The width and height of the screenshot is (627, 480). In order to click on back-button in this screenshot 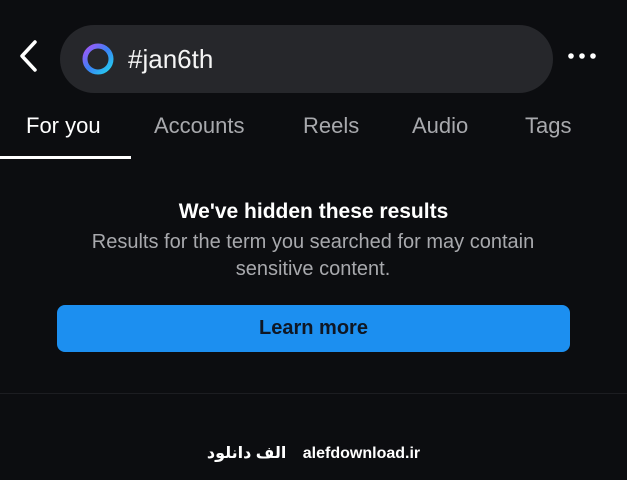, I will do `click(28, 56)`.